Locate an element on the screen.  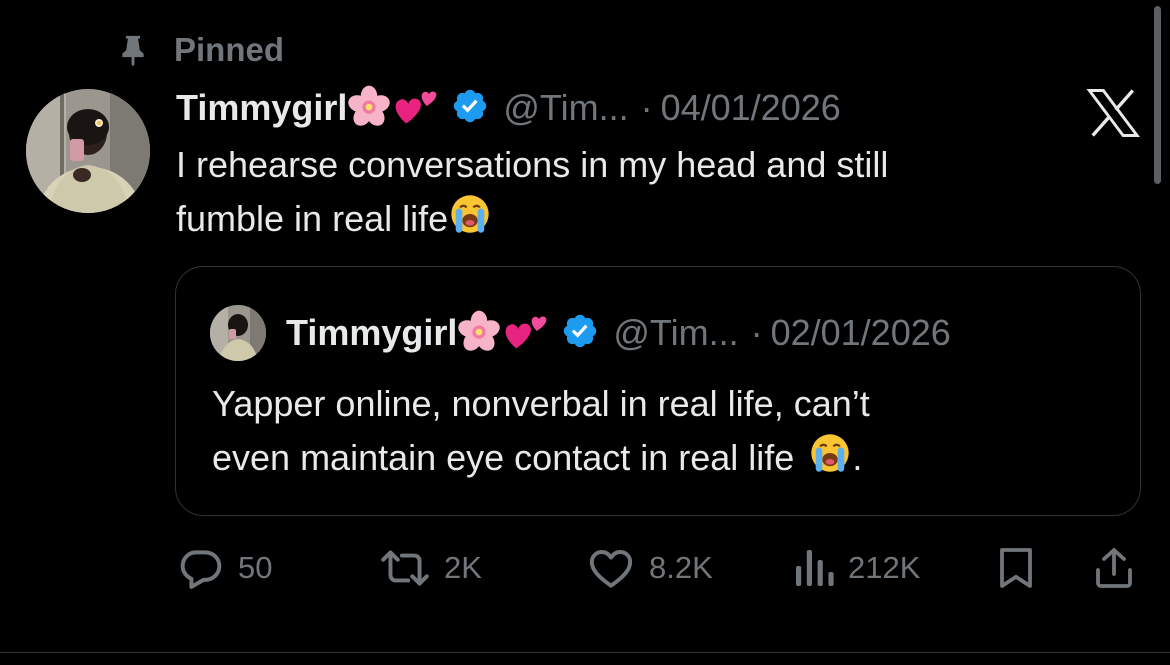
quoted-tweet-header: Timmygirl @Tim... · 02/01/2026 is located at coordinates (580, 333).